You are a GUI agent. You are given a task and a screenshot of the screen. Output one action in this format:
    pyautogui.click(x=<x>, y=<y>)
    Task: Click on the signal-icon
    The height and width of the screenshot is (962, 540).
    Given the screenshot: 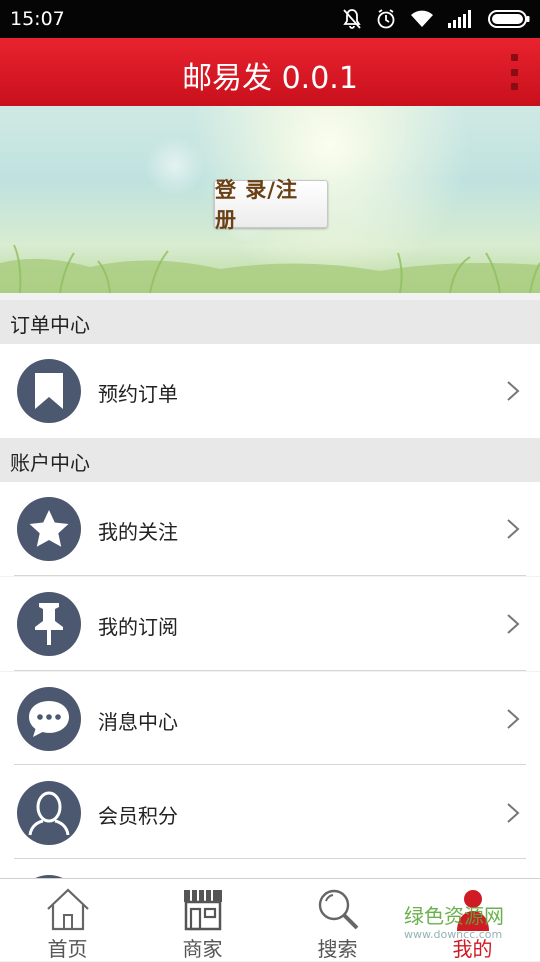 What is the action you would take?
    pyautogui.click(x=459, y=19)
    